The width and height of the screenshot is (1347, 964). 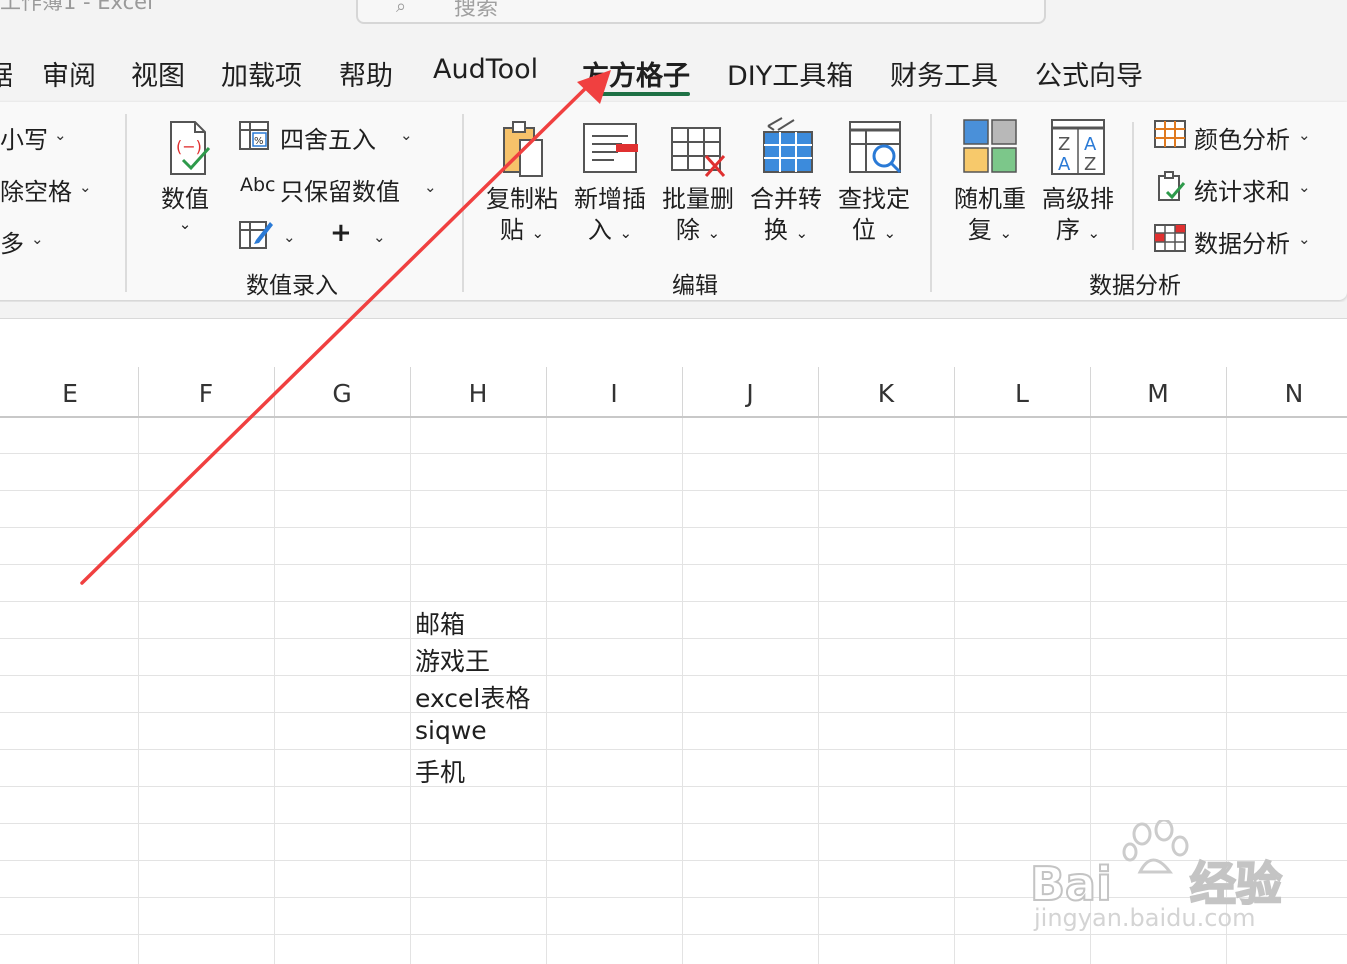 What do you see at coordinates (979, 230) in the screenshot?
I see `random-repeat-label-line2-text: 复` at bounding box center [979, 230].